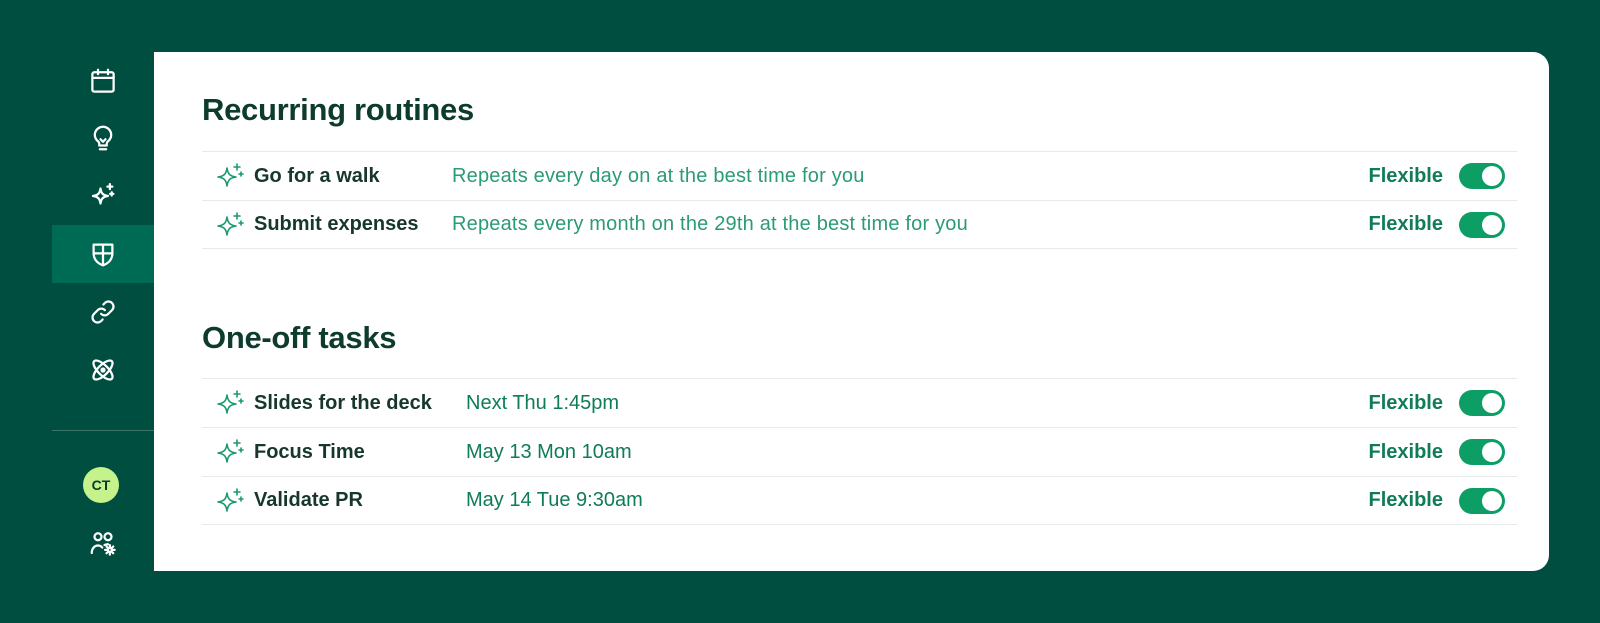  I want to click on nav-links, so click(103, 312).